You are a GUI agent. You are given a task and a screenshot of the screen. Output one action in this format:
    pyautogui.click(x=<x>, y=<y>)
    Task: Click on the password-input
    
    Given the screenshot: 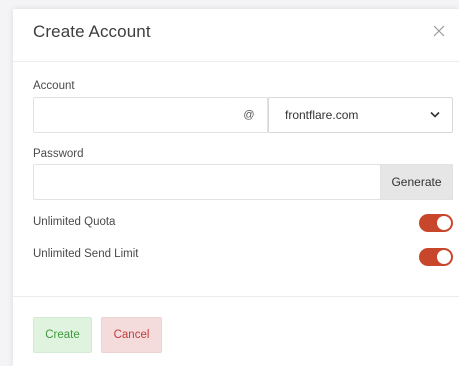 What is the action you would take?
    pyautogui.click(x=207, y=182)
    